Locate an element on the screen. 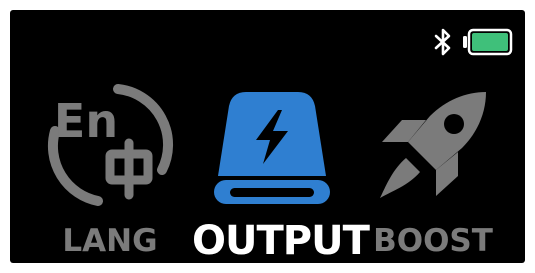 Image resolution: width=535 pixels, height=273 pixels. svg-text: En is located at coordinates (86, 121).